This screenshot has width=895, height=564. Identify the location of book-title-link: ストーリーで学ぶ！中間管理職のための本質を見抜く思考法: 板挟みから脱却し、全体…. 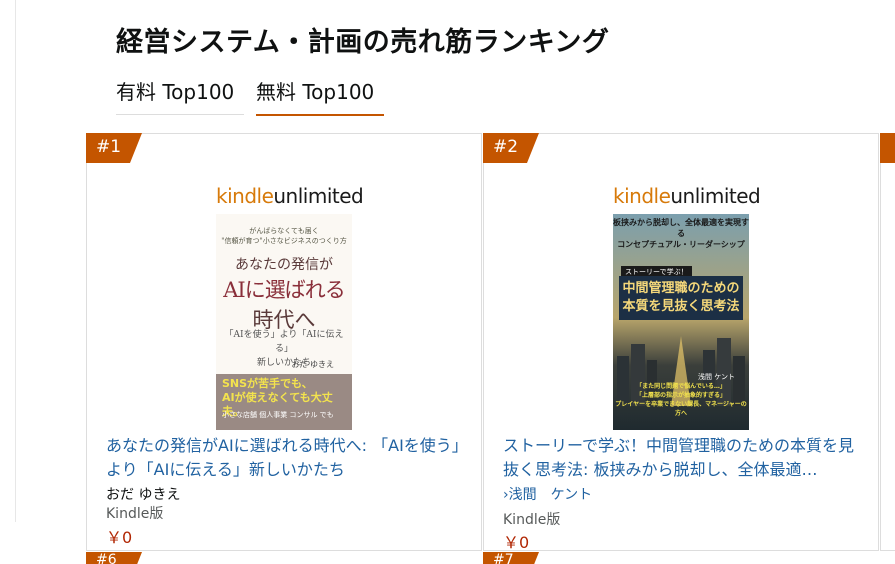
(686, 458).